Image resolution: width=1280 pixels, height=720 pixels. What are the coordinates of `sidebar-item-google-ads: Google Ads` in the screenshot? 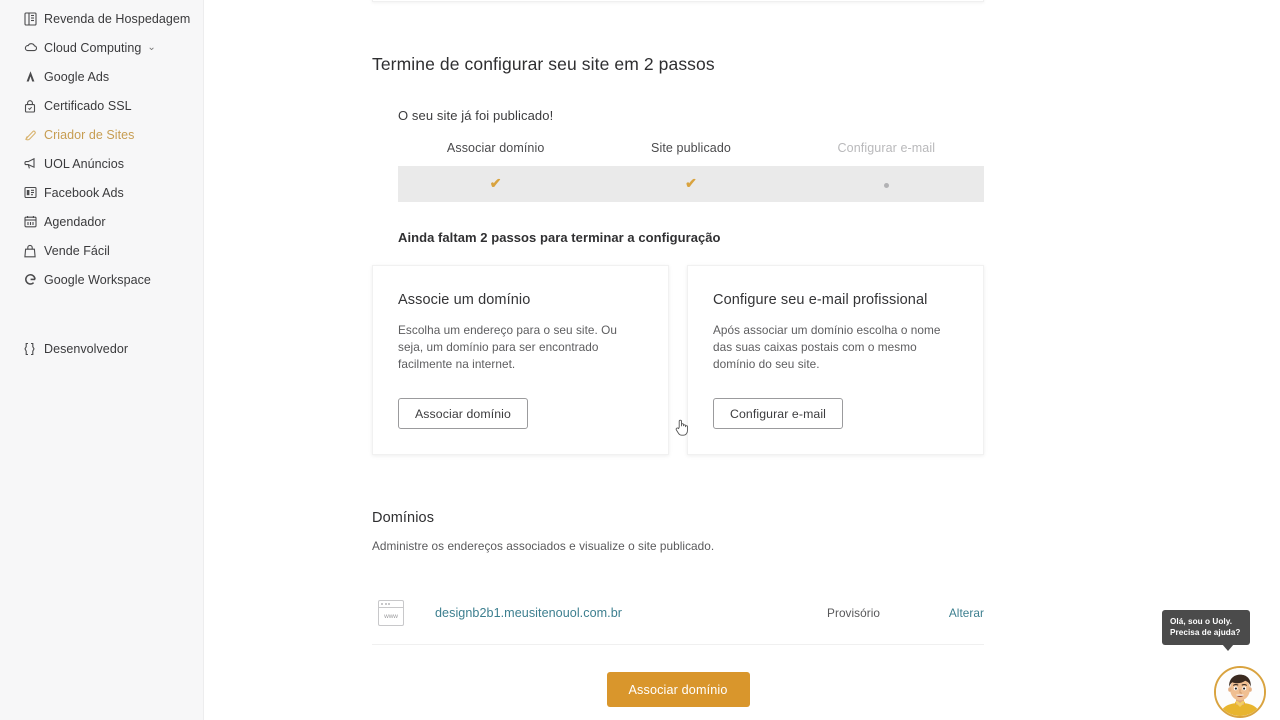 It's located at (101, 76).